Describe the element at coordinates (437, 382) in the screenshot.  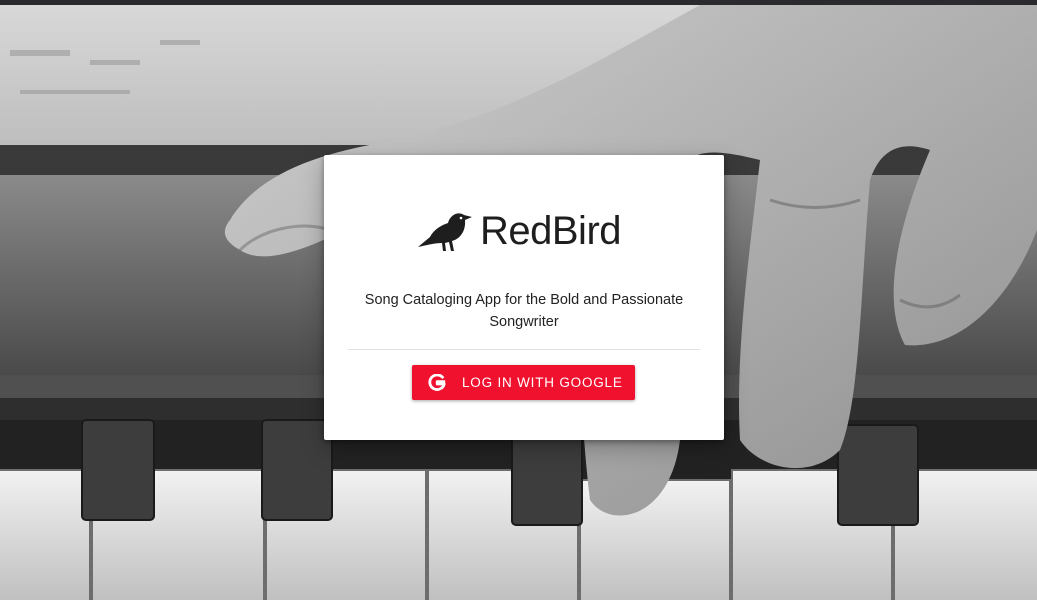
I see `google-icon` at that location.